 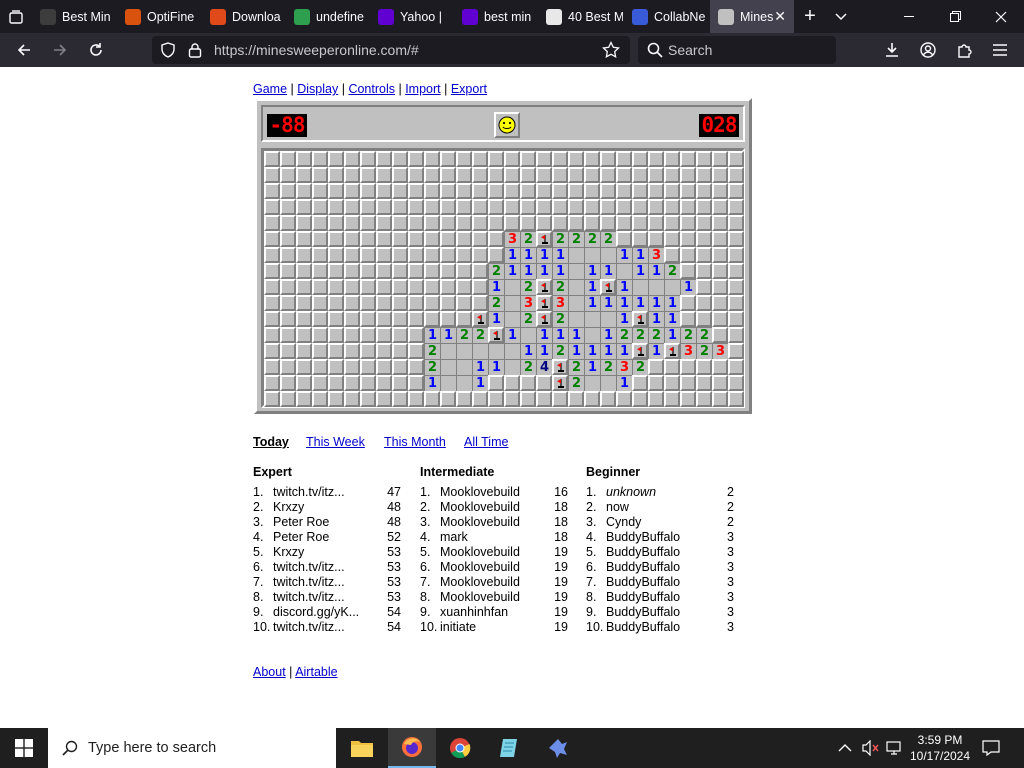 What do you see at coordinates (317, 89) in the screenshot?
I see `menu-display-link: Display` at bounding box center [317, 89].